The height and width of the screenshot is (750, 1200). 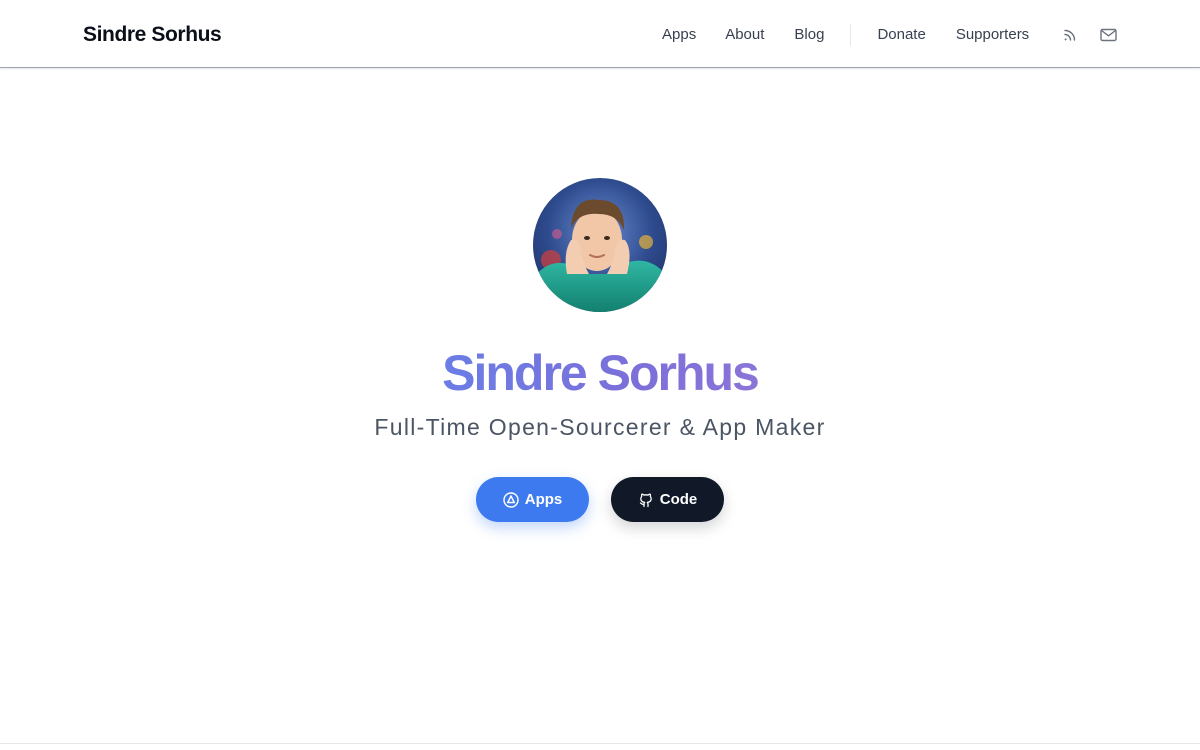 I want to click on main-nav: Apps About Blog Donate Supporters, so click(x=889, y=35).